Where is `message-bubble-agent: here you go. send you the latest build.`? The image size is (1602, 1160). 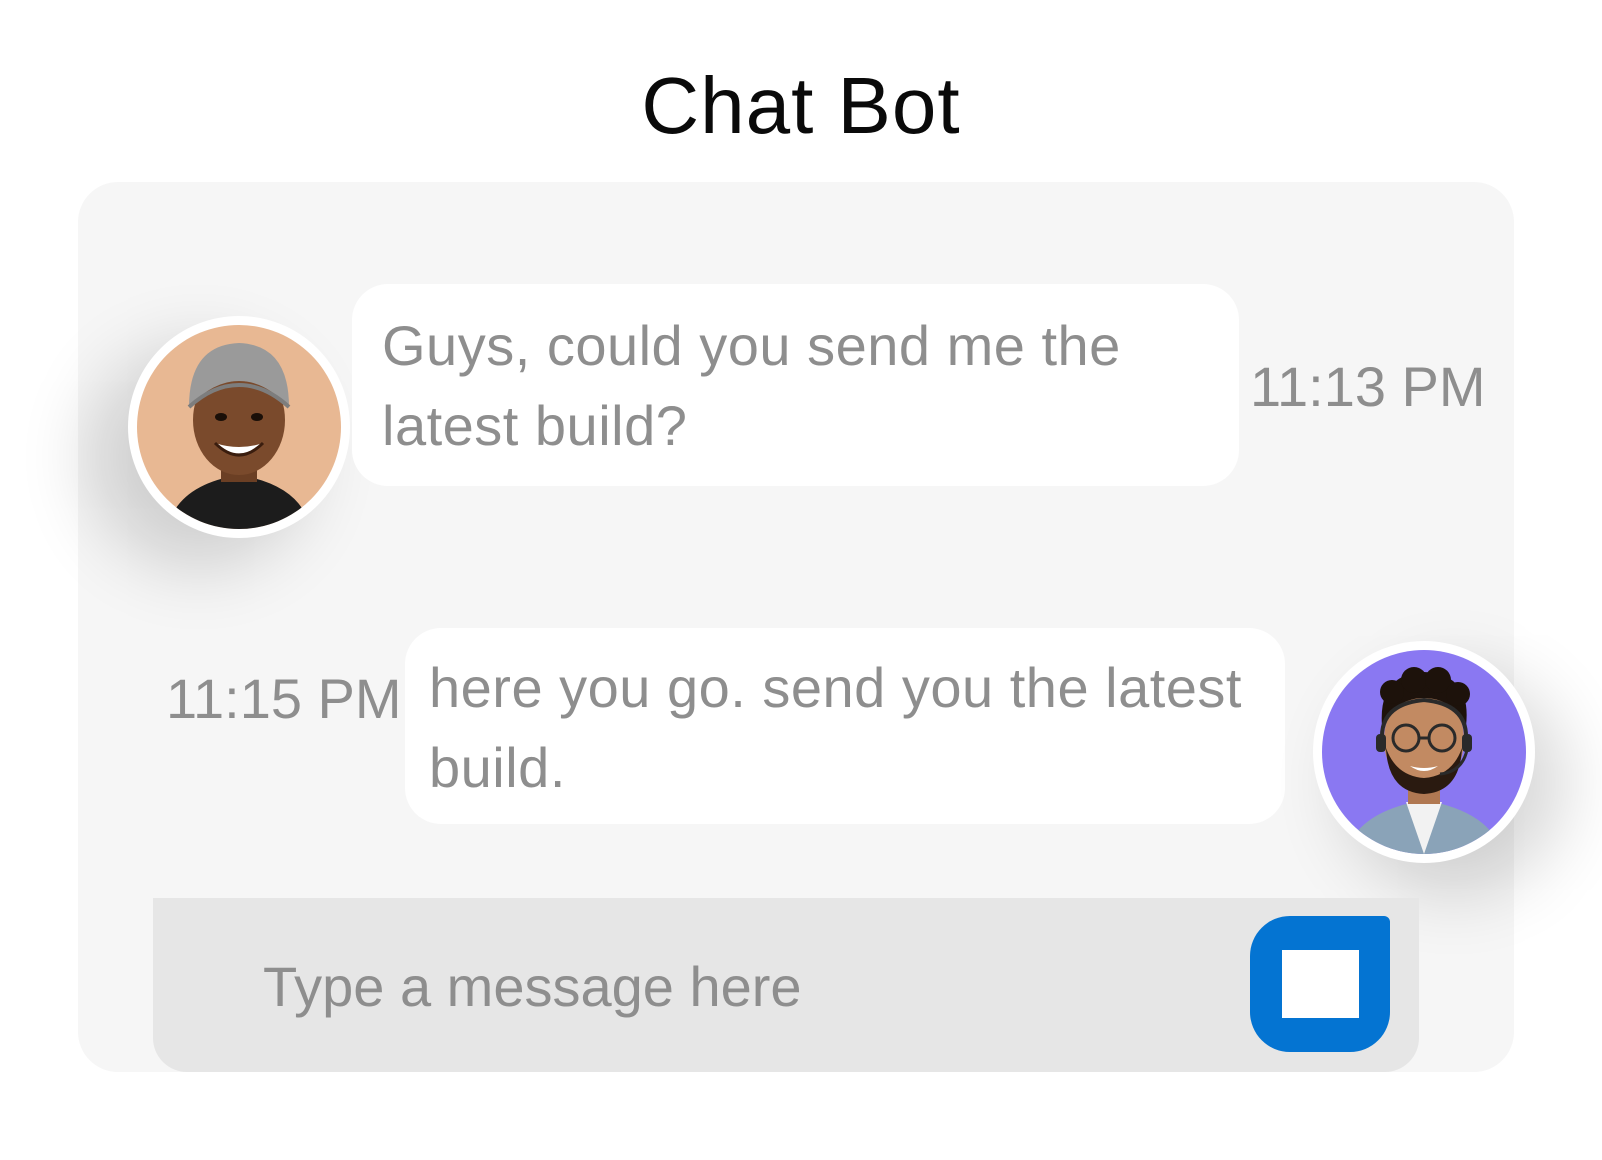
message-bubble-agent: here you go. send you the latest build. is located at coordinates (845, 726).